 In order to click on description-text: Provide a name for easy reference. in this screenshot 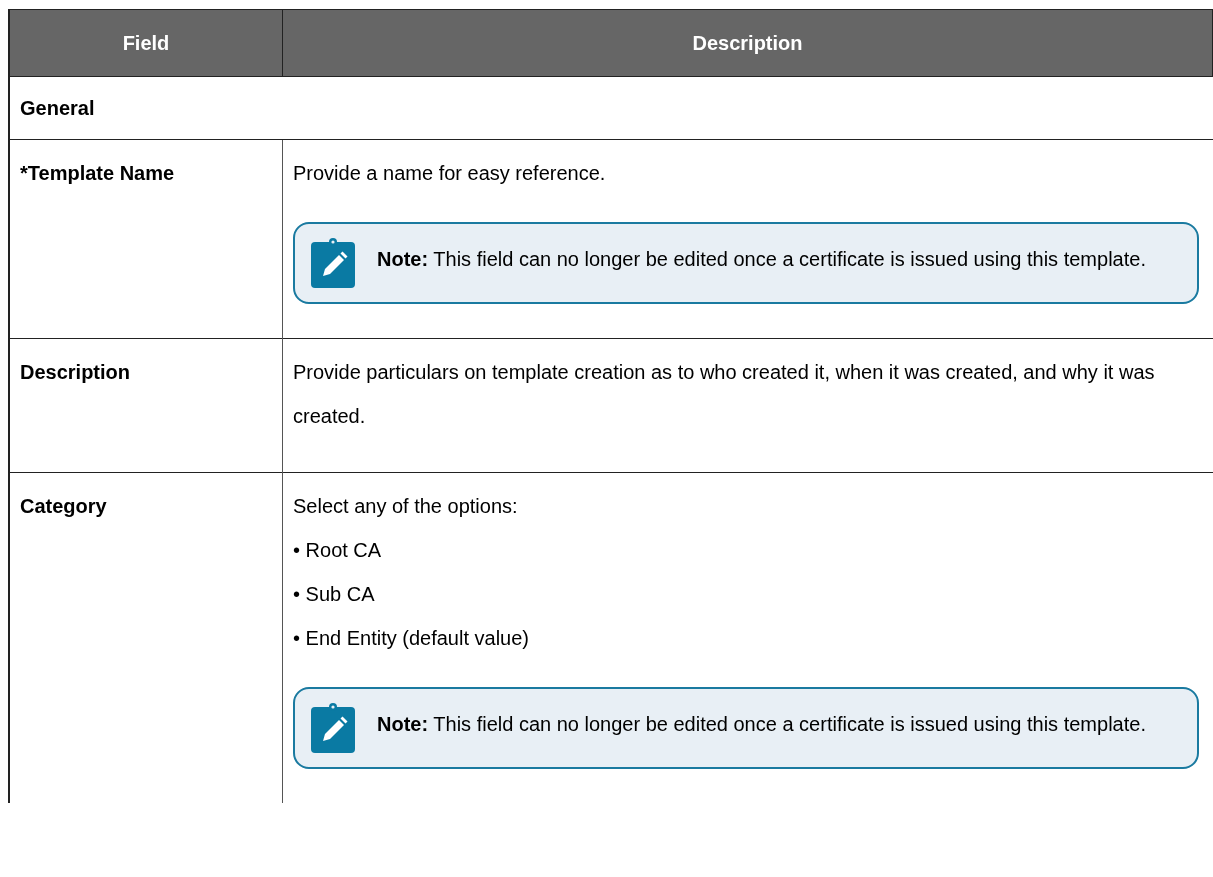, I will do `click(450, 173)`.